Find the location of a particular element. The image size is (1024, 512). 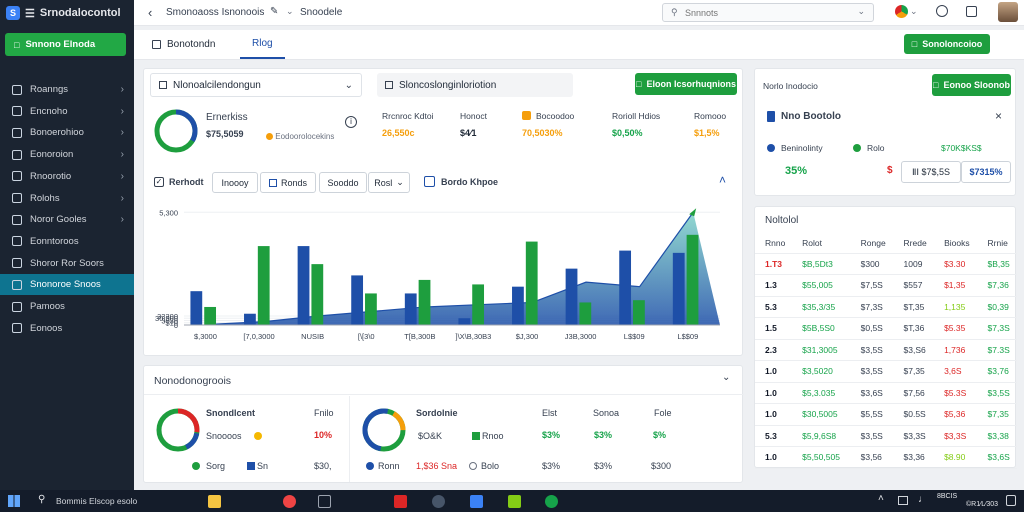

column-header: Rrede is located at coordinates (914, 243).